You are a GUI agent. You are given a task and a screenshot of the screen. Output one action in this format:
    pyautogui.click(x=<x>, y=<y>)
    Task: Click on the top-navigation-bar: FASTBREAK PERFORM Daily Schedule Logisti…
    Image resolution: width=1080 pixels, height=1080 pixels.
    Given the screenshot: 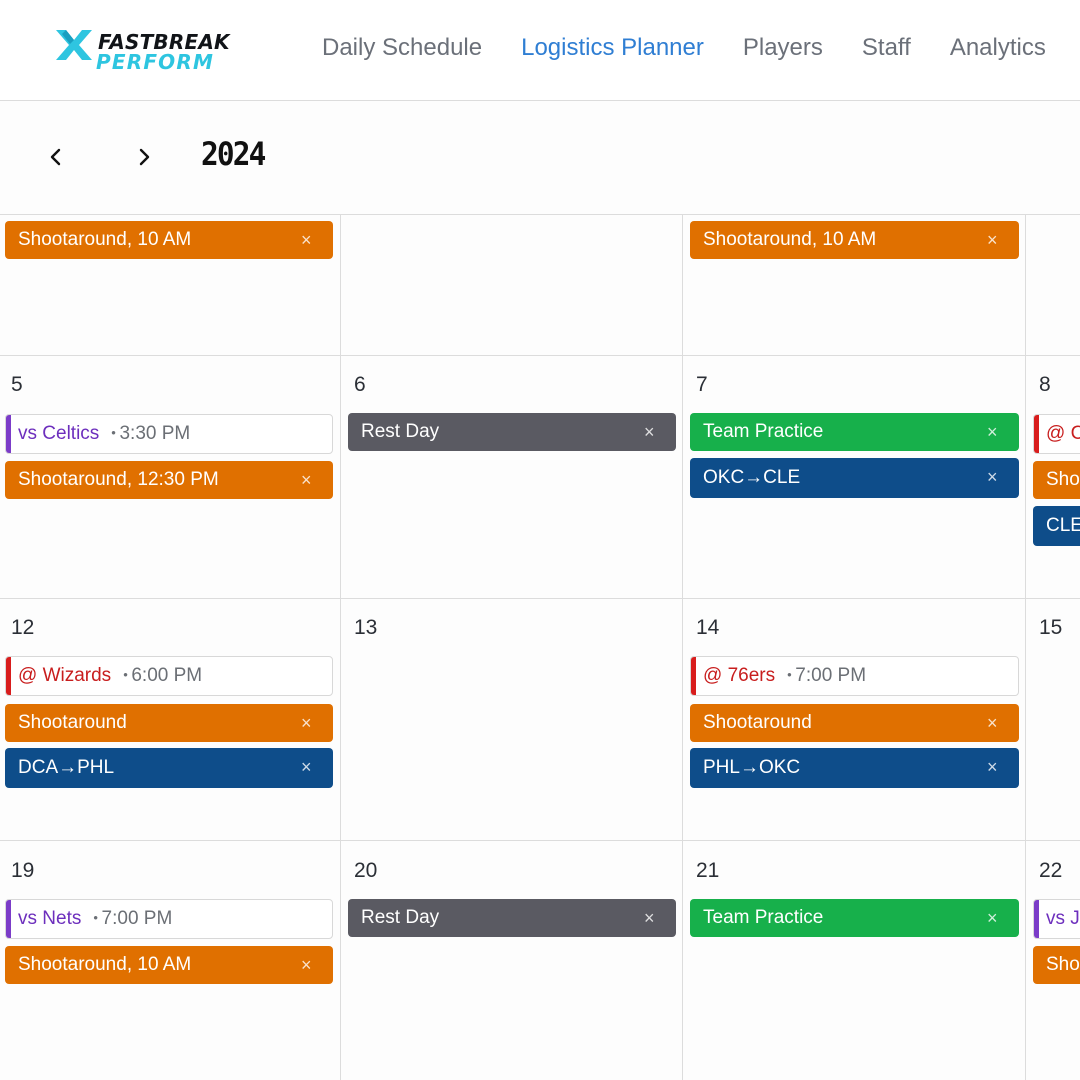 What is the action you would take?
    pyautogui.click(x=540, y=50)
    